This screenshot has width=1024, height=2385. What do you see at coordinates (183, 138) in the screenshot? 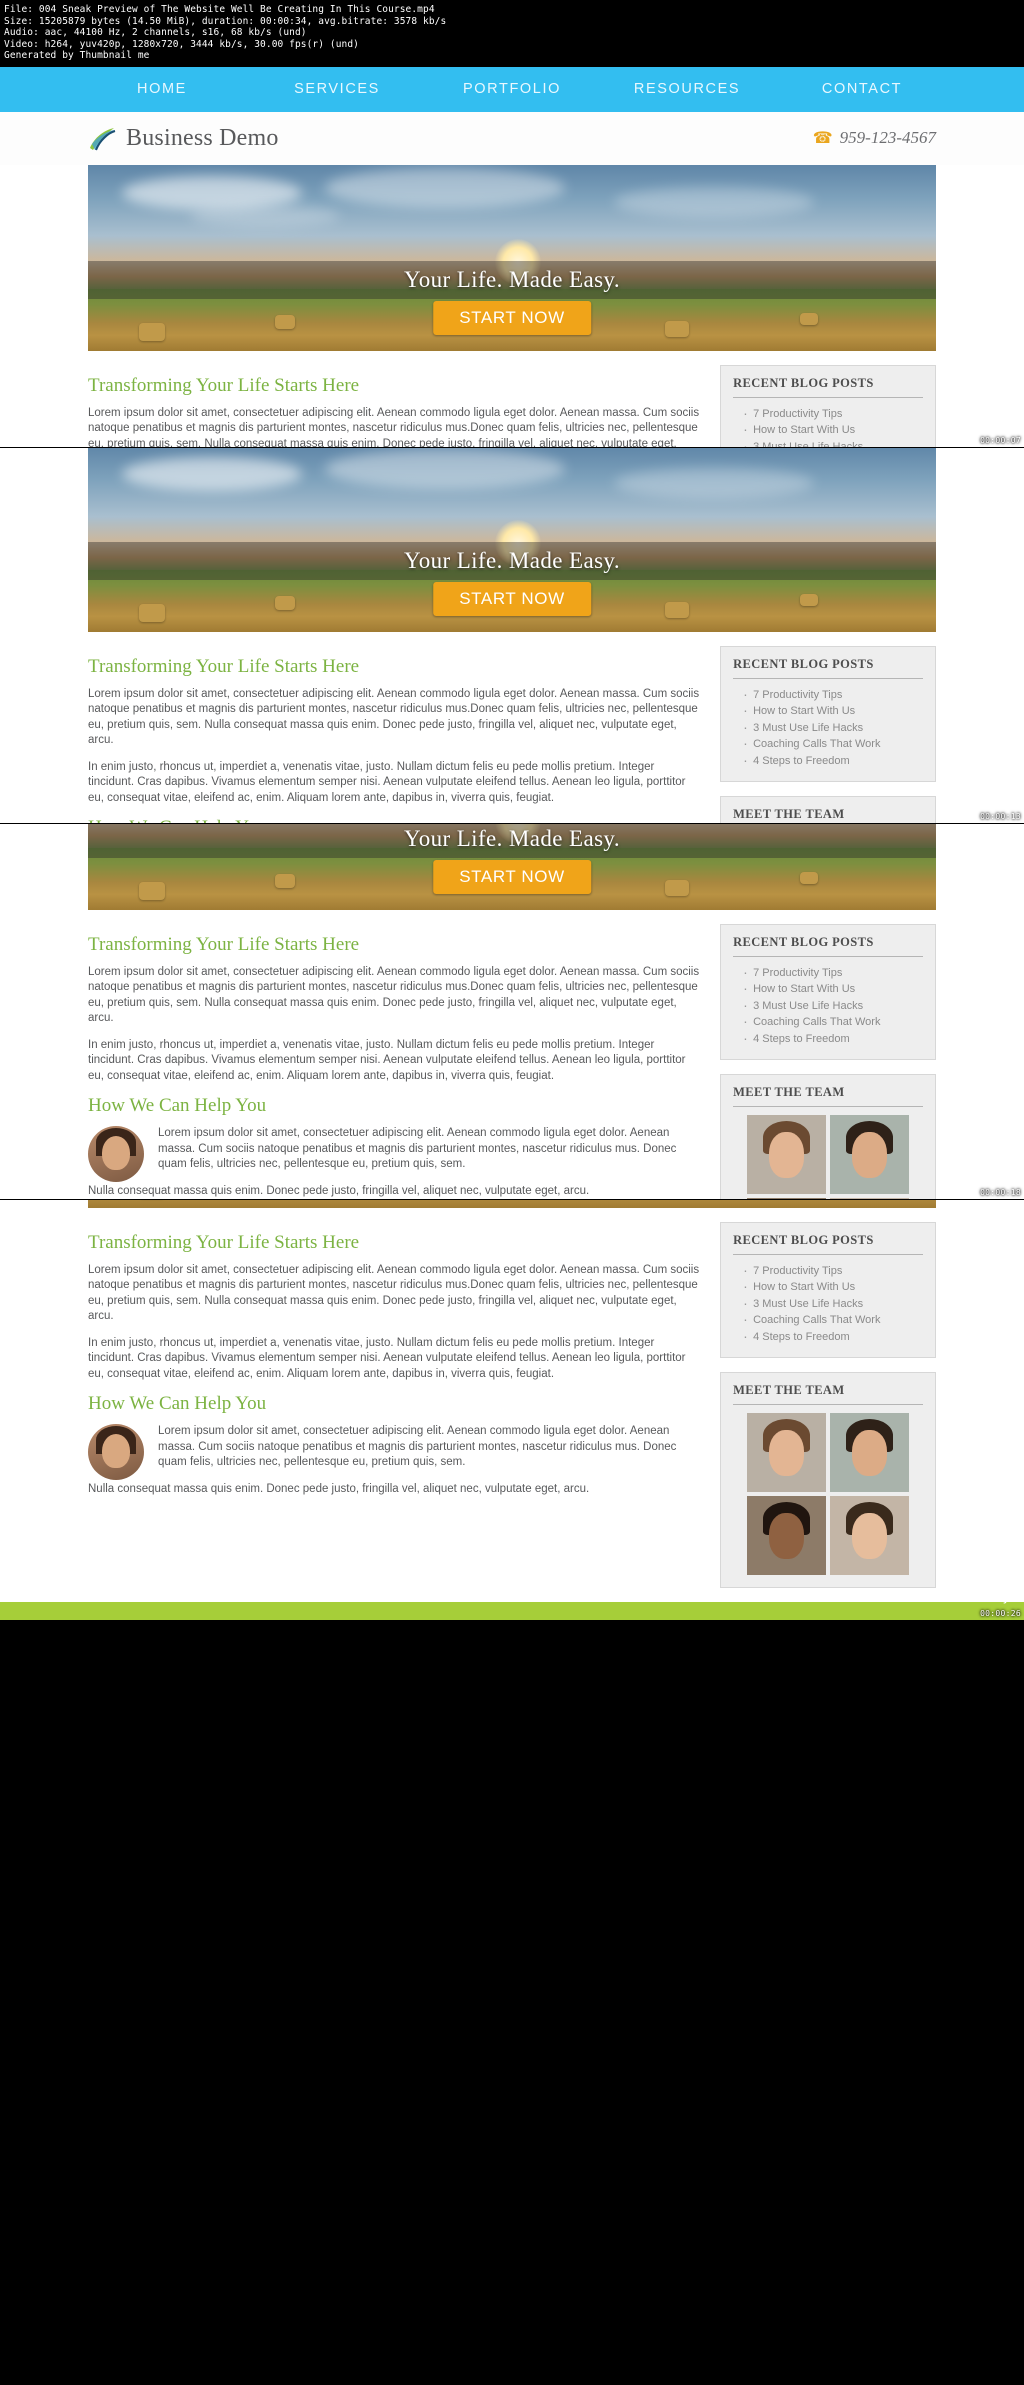
I see `brand: Business Demo` at bounding box center [183, 138].